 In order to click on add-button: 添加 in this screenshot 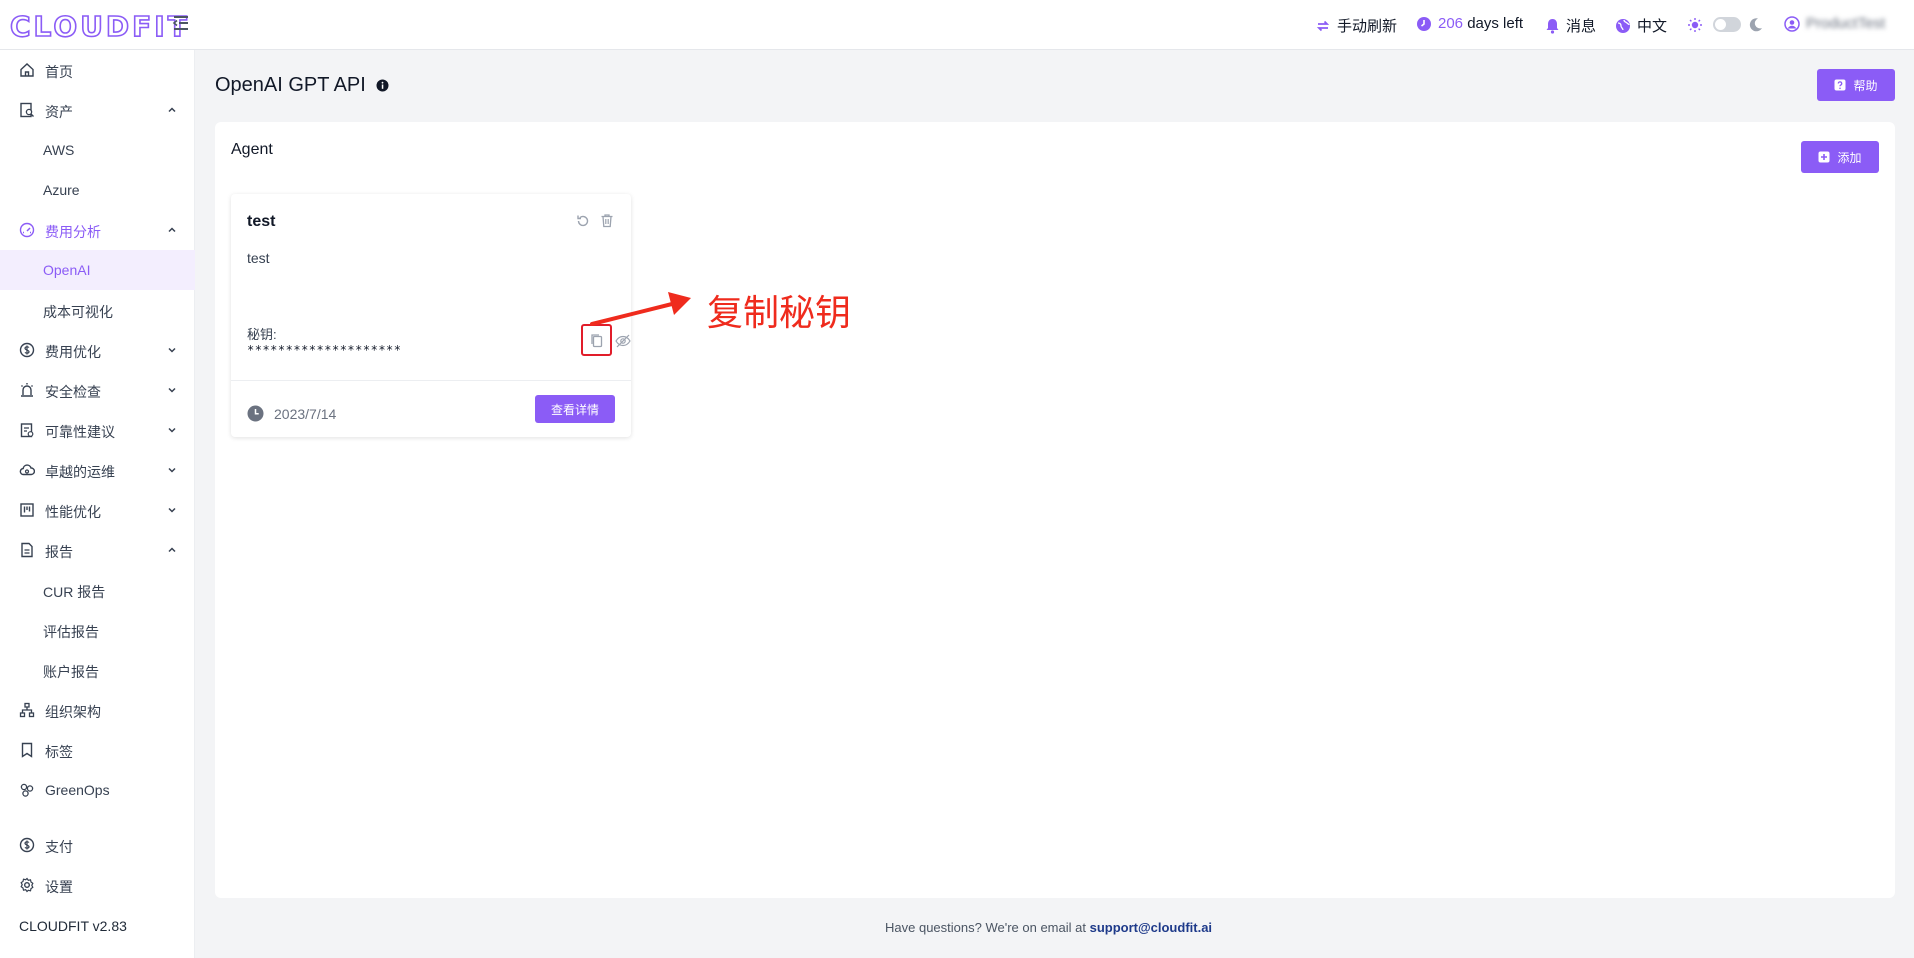, I will do `click(1840, 157)`.